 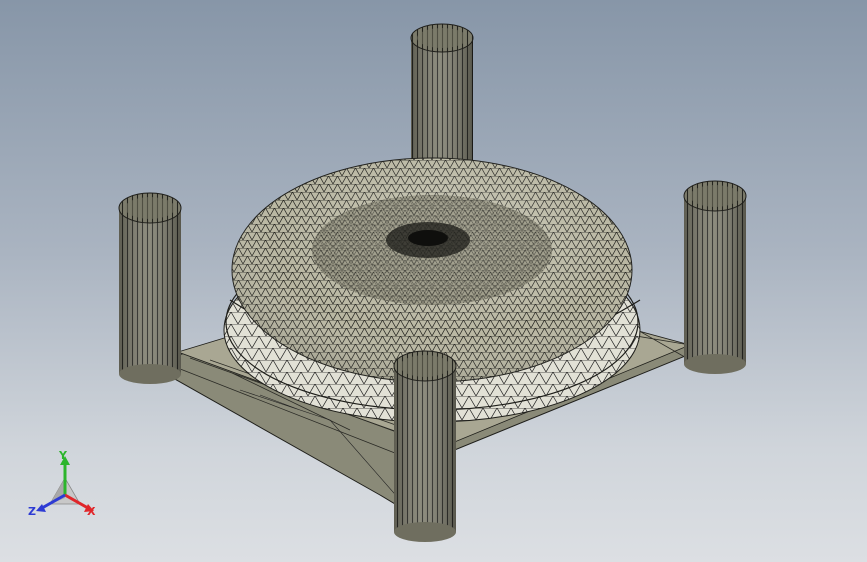 What do you see at coordinates (63, 455) in the screenshot?
I see `y-axis-label: Y` at bounding box center [63, 455].